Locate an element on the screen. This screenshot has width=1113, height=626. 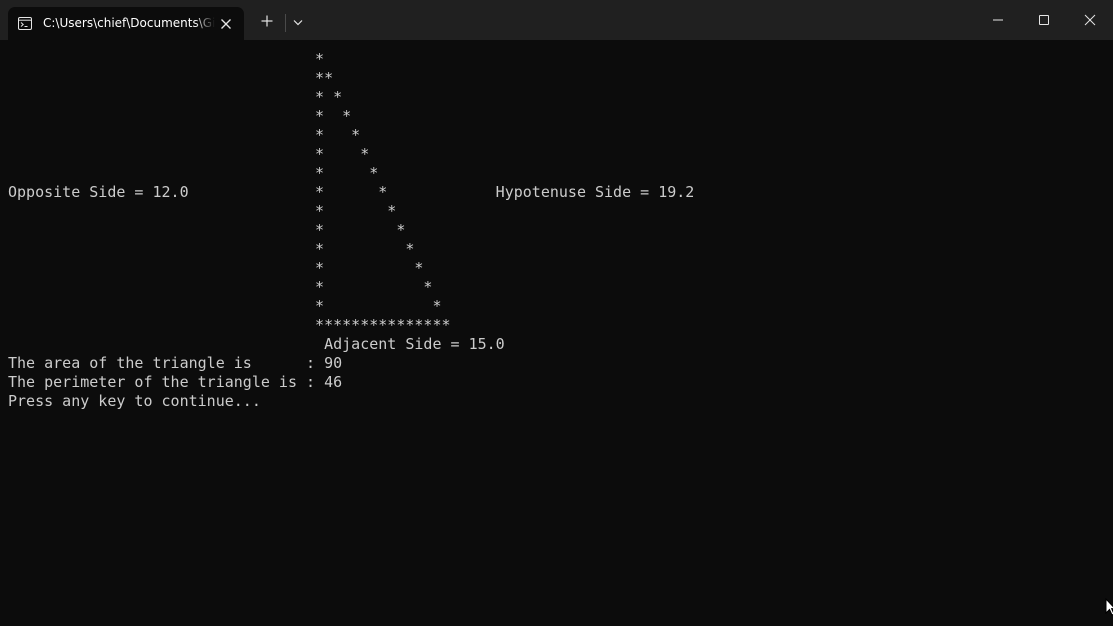
titlebar-divider is located at coordinates (285, 23).